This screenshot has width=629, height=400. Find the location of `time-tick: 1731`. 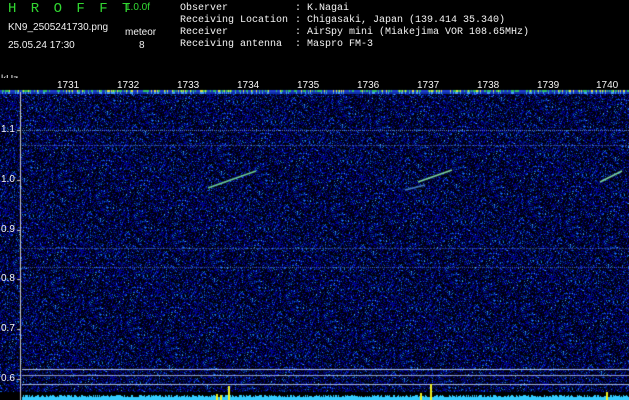

time-tick: 1731 is located at coordinates (68, 85).